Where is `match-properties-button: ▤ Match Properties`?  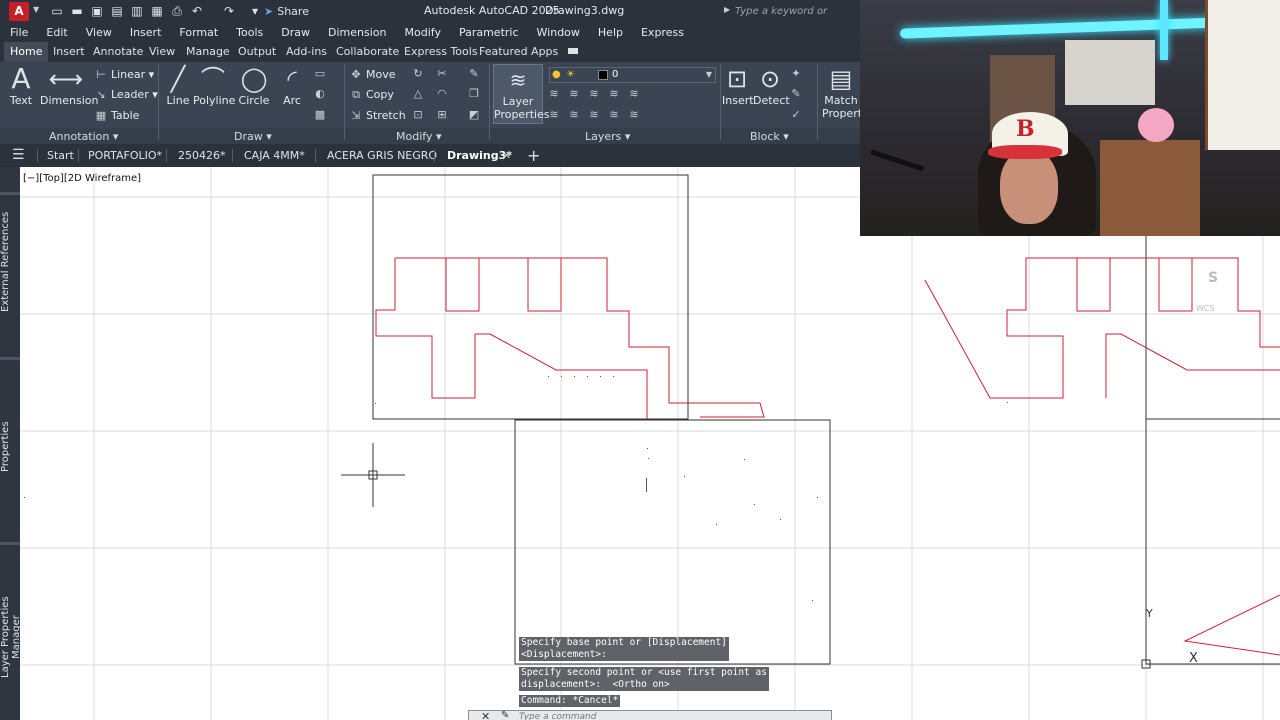
match-properties-button: ▤ Match Properties is located at coordinates (841, 92).